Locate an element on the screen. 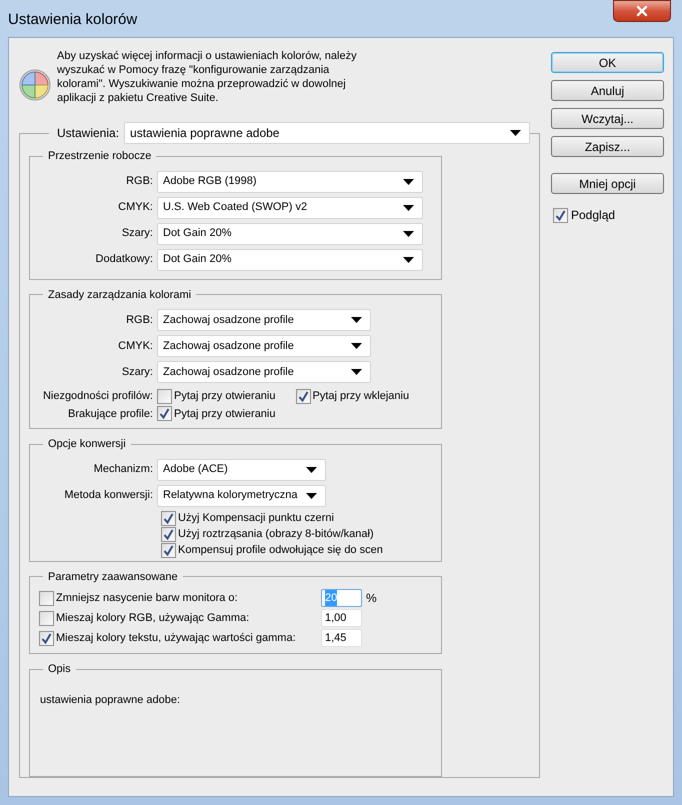  dropdown: Relatywna kolorymetryczna is located at coordinates (241, 495).